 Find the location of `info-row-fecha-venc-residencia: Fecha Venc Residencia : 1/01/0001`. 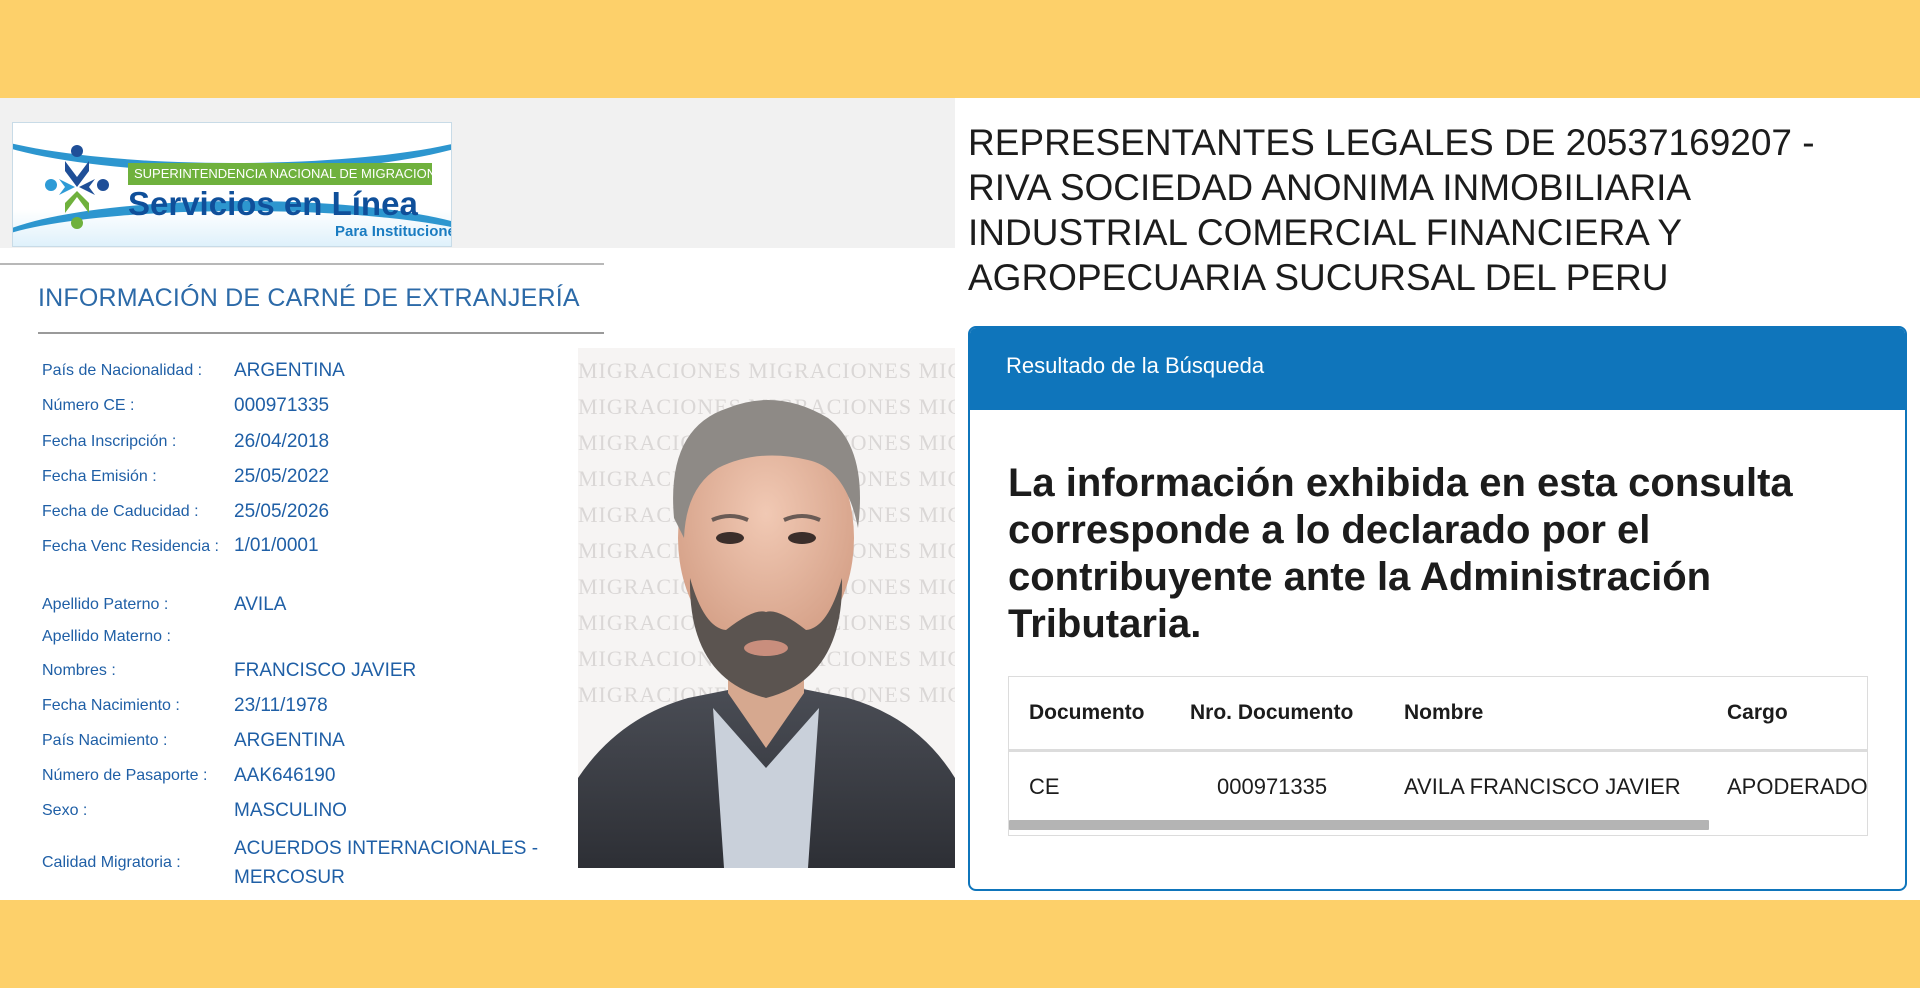

info-row-fecha-venc-residencia: Fecha Venc Residencia : 1/01/0001 is located at coordinates (180, 546).